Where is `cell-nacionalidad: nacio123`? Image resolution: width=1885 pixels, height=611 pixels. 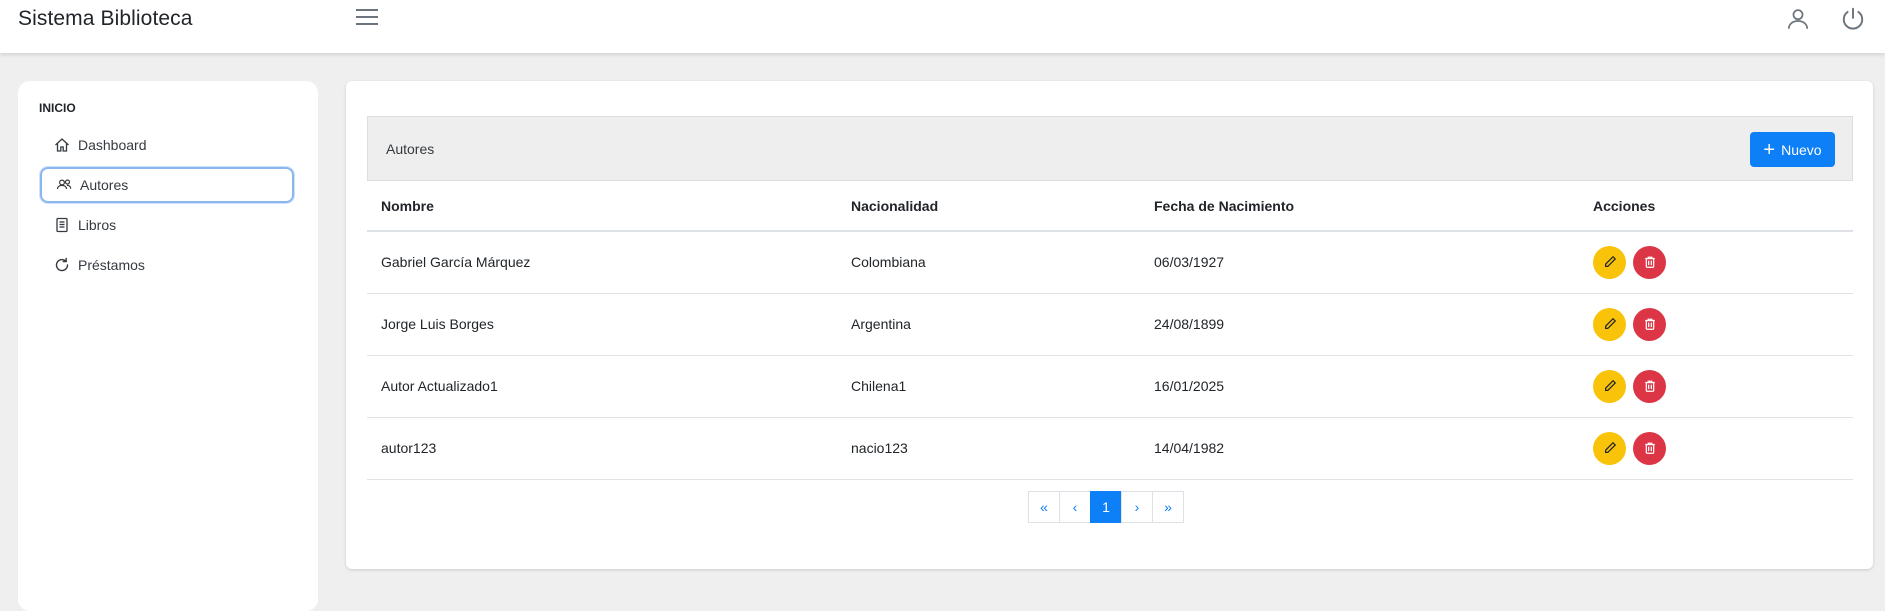 cell-nacionalidad: nacio123 is located at coordinates (988, 448).